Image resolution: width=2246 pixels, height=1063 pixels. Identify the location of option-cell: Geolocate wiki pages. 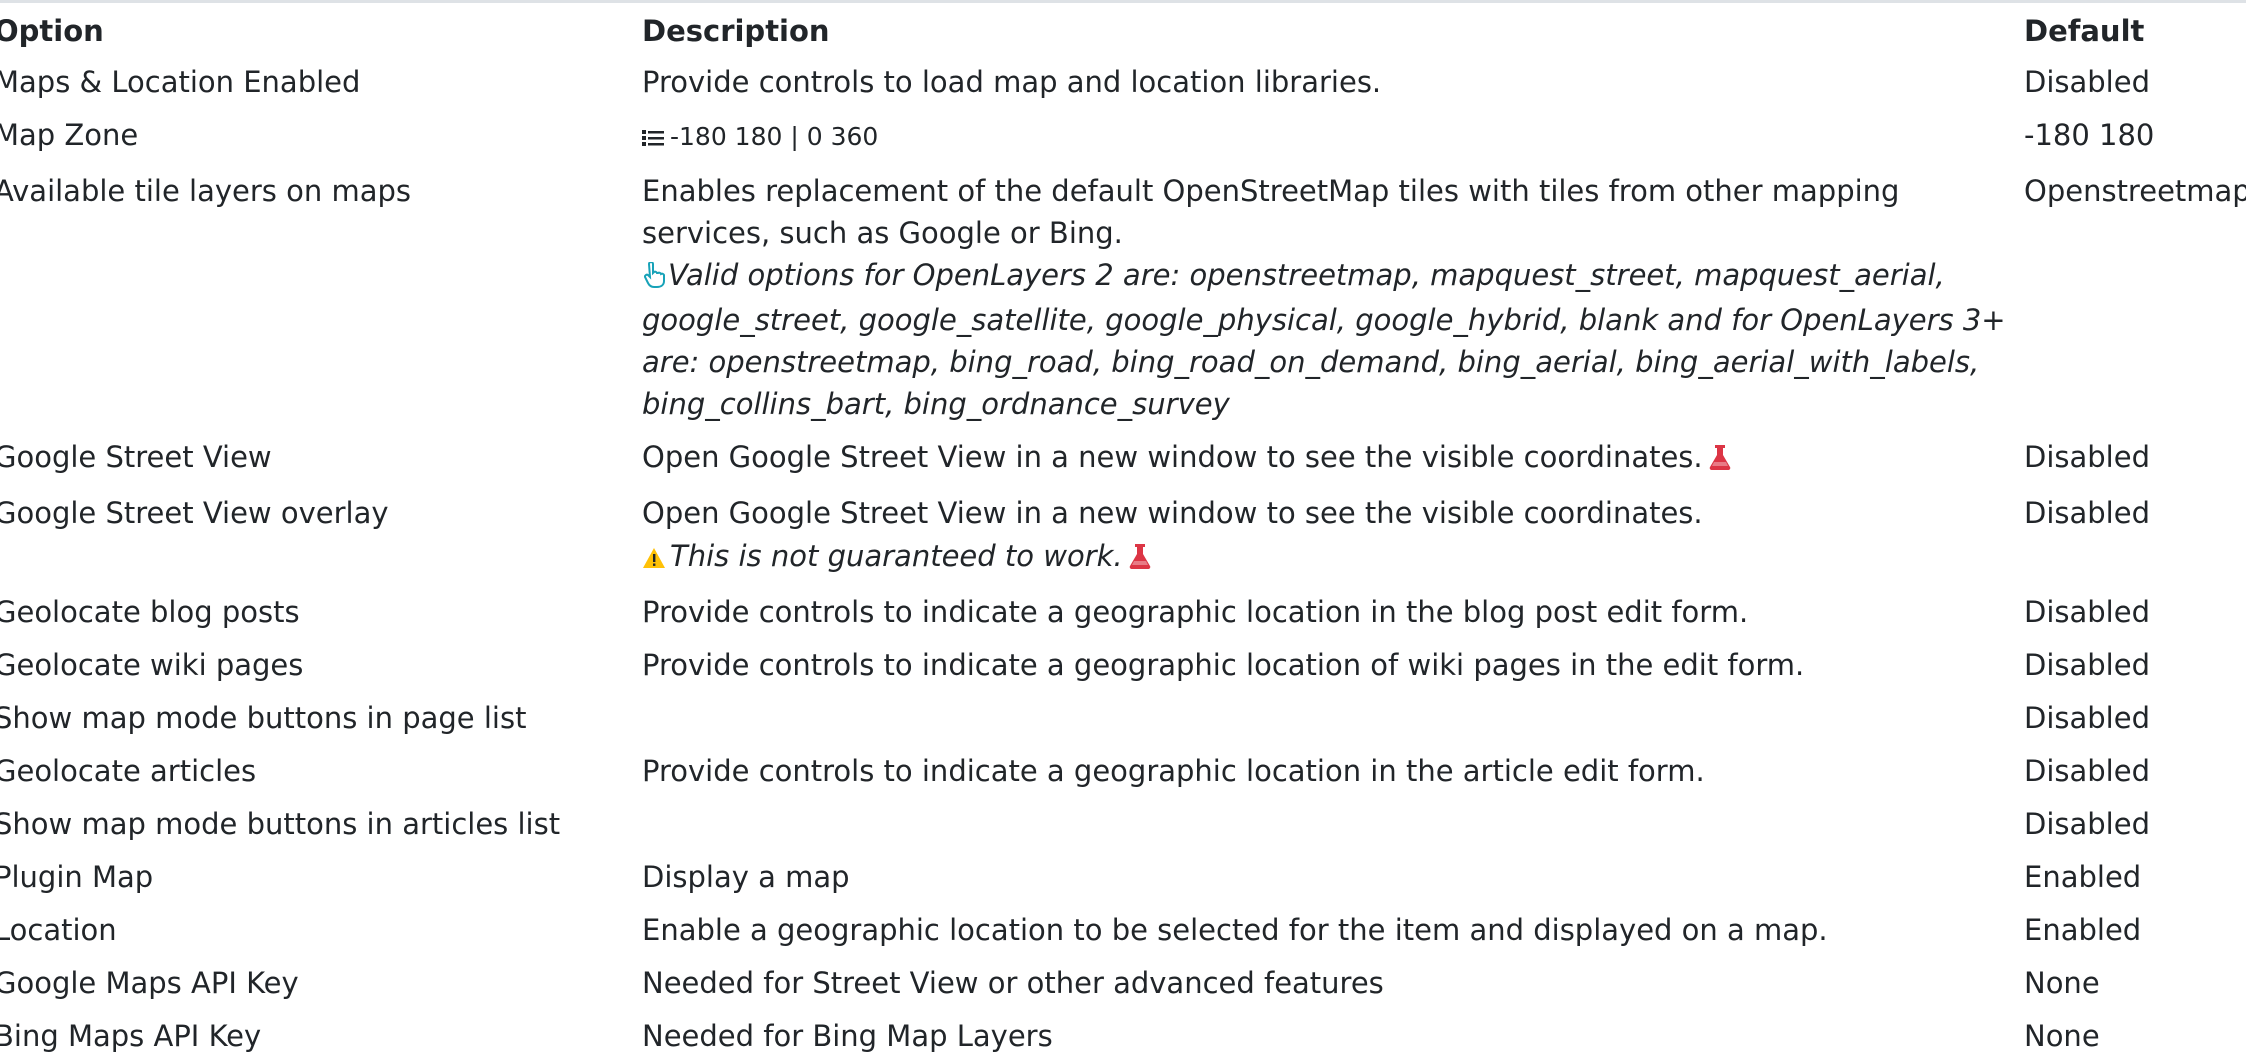
(152, 664).